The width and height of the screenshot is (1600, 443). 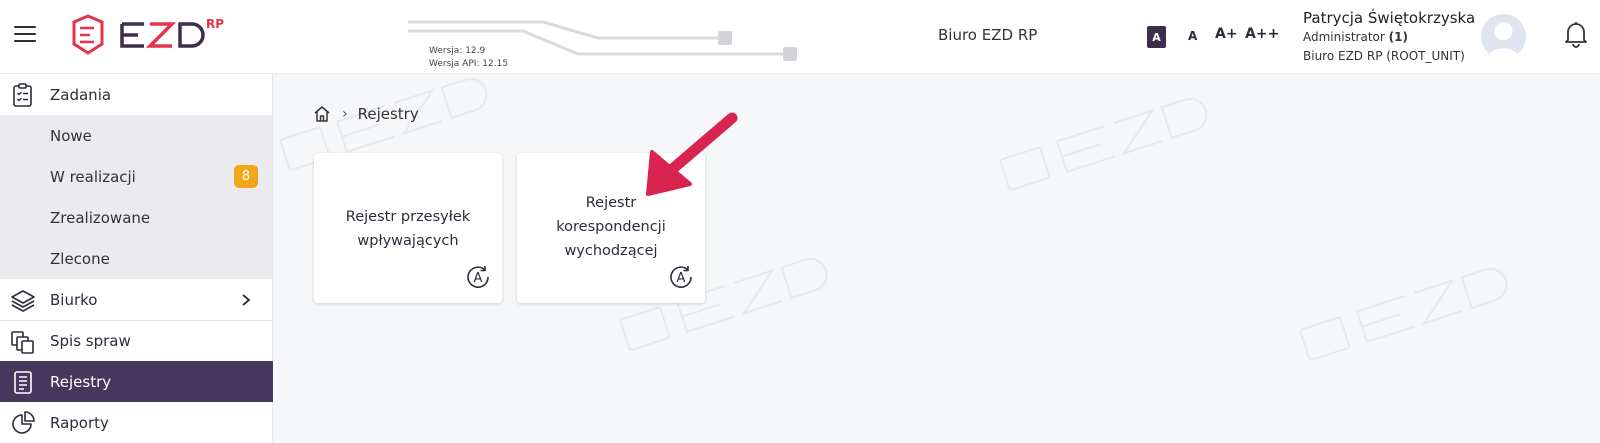 What do you see at coordinates (80, 258) in the screenshot?
I see `sidebar-item-label: Zlecone` at bounding box center [80, 258].